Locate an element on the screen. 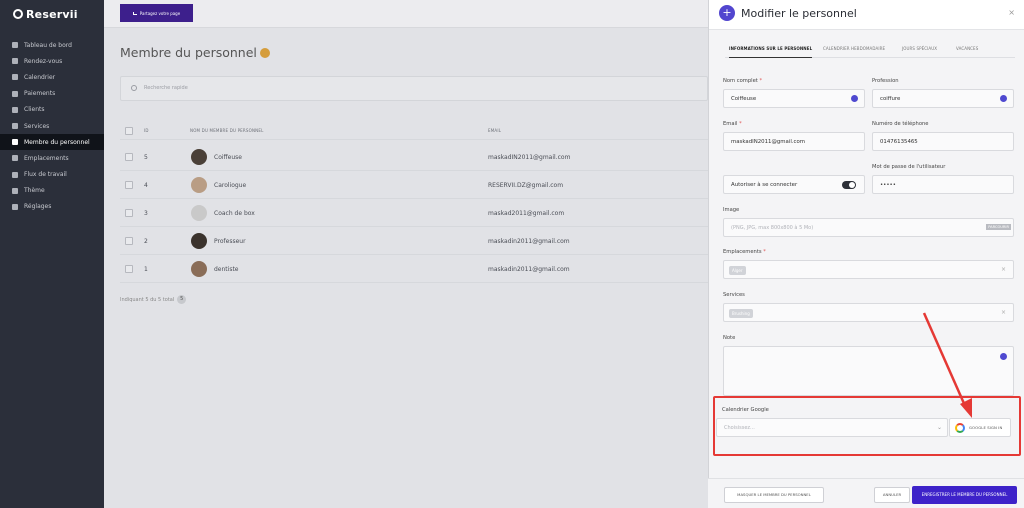  full-name-label-text: Nom complet is located at coordinates (740, 81).